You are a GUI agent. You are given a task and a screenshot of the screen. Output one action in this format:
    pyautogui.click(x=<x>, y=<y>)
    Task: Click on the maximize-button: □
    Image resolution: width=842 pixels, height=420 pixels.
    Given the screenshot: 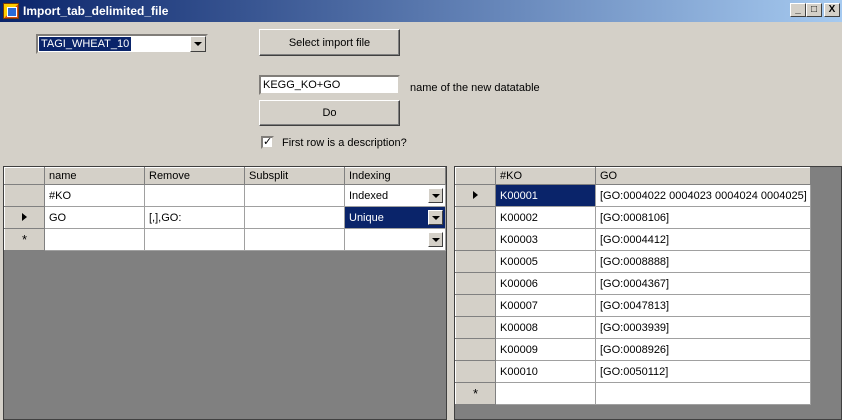 What is the action you would take?
    pyautogui.click(x=814, y=10)
    